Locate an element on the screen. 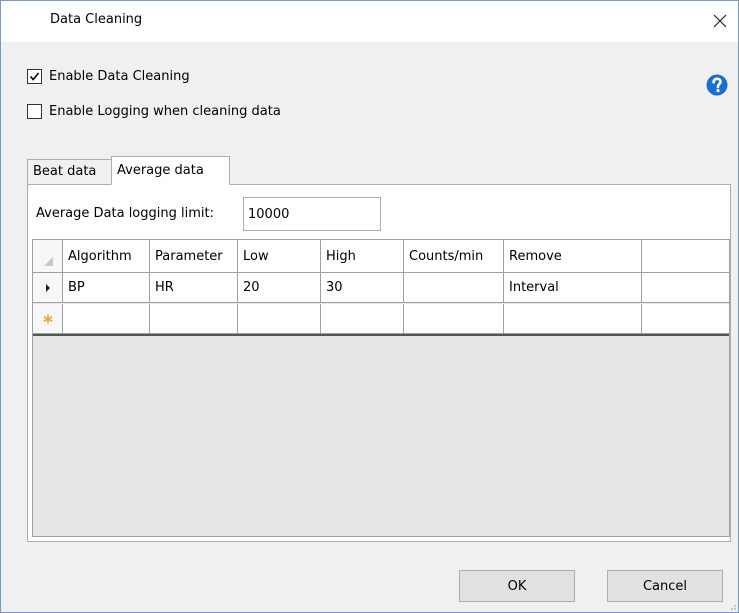 The height and width of the screenshot is (613, 739). enable-logging-option: Enable Logging when cleaning data is located at coordinates (154, 111).